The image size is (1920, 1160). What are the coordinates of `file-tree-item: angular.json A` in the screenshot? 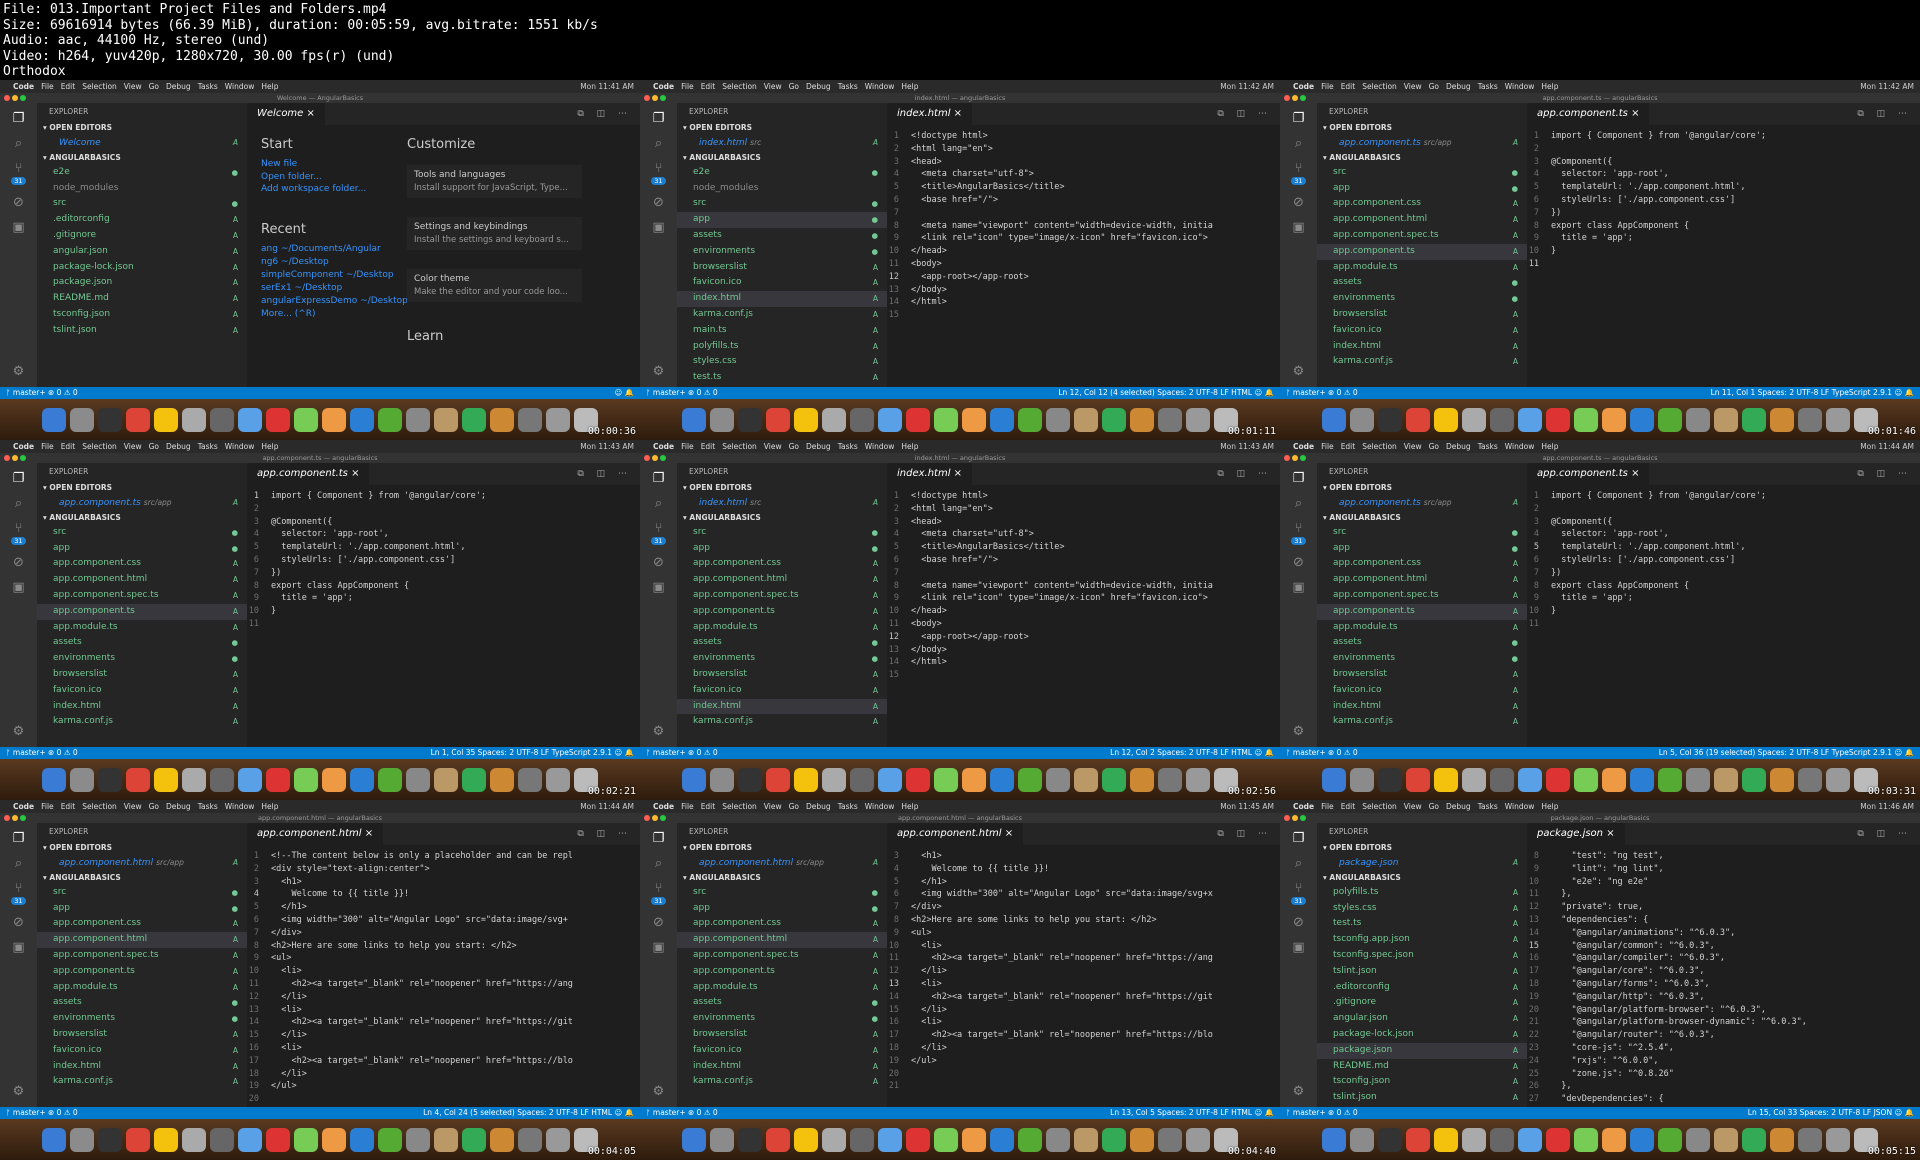 It's located at (142, 252).